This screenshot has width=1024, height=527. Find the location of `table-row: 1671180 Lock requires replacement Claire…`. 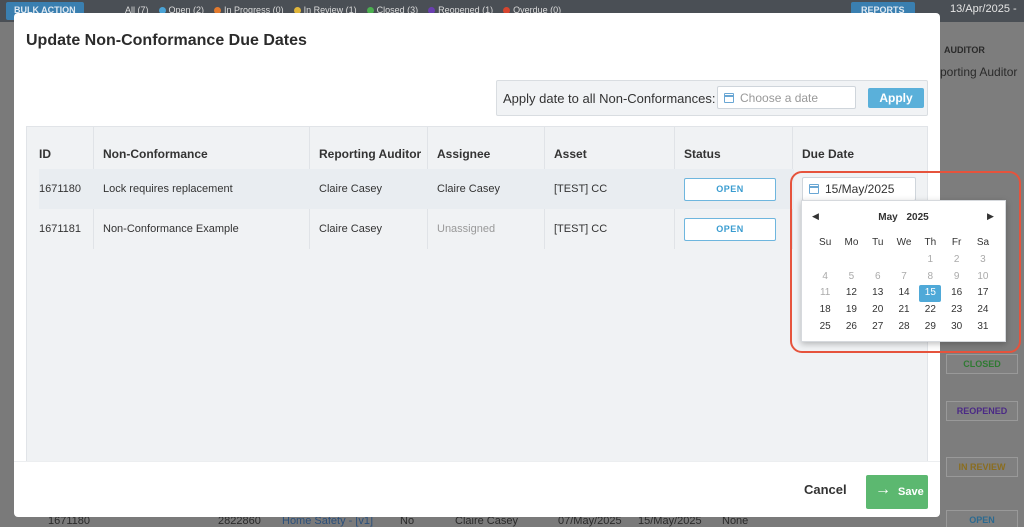

table-row: 1671180 Lock requires replacement Claire… is located at coordinates (416, 189).